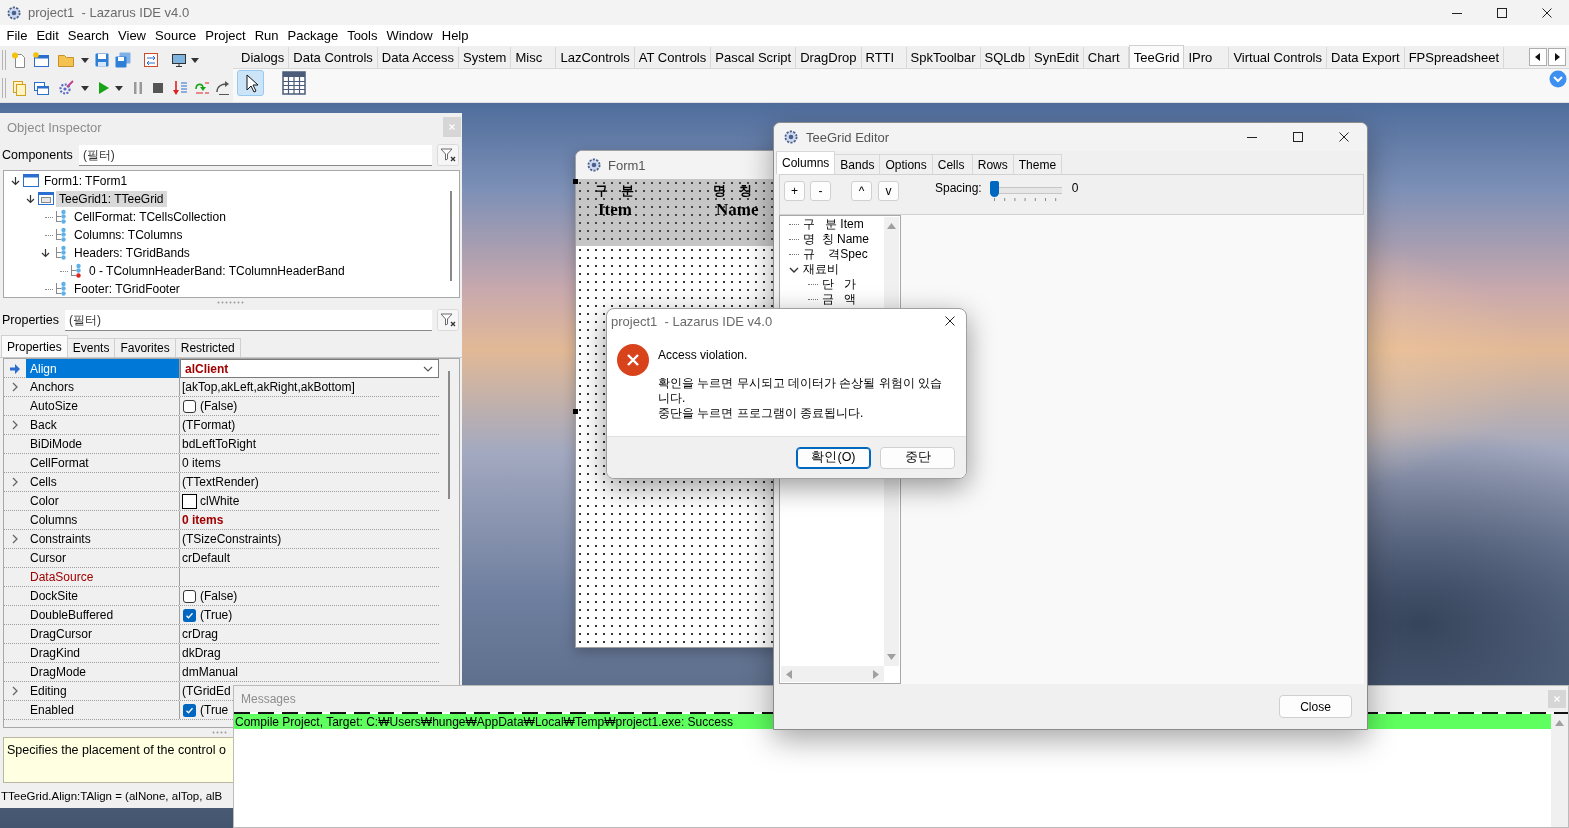 The image size is (1569, 828). What do you see at coordinates (180, 88) in the screenshot?
I see `step-into-icon` at bounding box center [180, 88].